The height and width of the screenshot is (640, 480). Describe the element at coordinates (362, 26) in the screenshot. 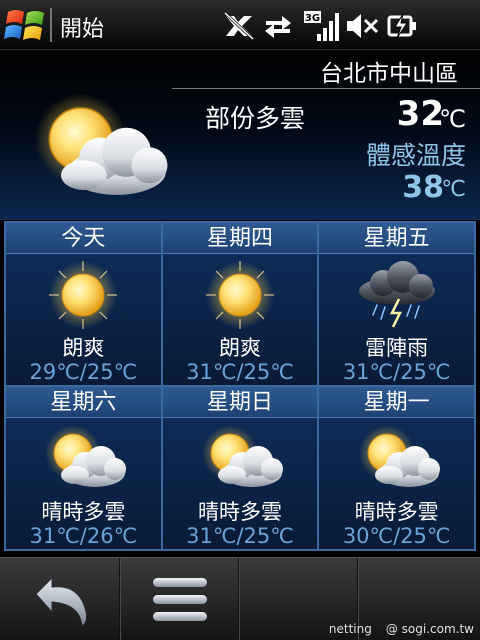

I see `speaker-muted-icon` at that location.